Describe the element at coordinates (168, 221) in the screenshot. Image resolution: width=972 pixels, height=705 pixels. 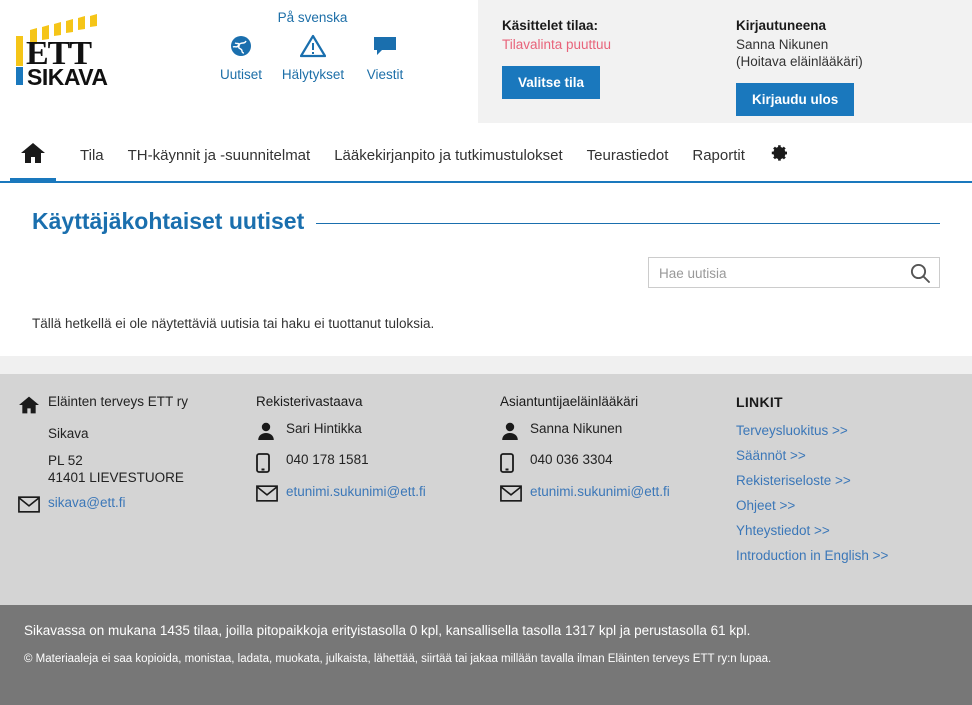
I see `page-title: Käyttäjäkohtaiset uutiset` at that location.